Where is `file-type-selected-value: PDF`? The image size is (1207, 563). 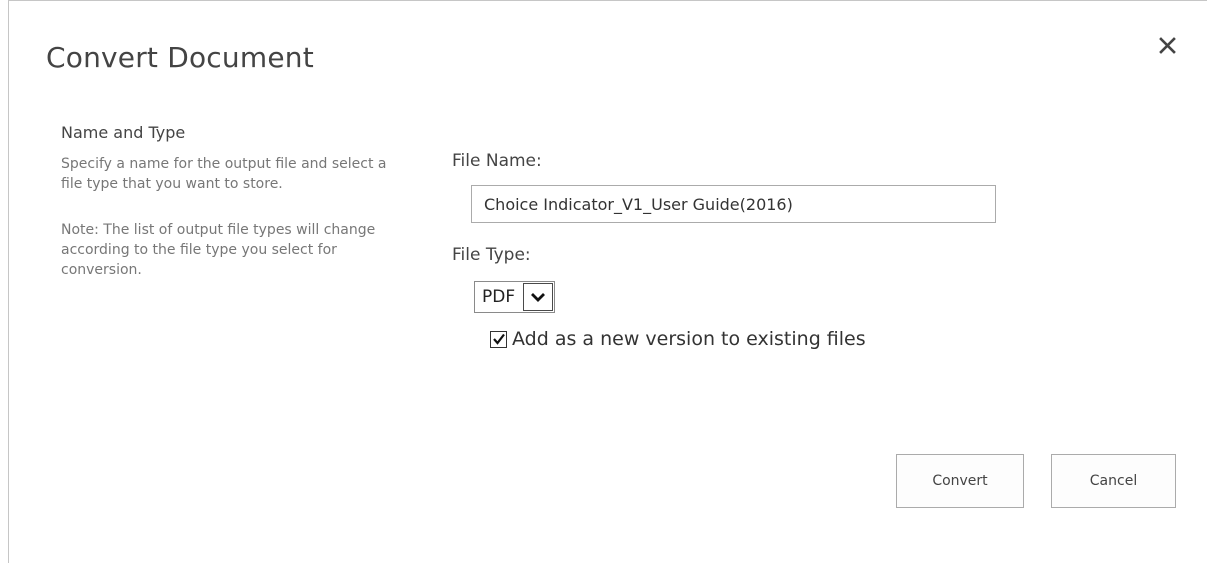 file-type-selected-value: PDF is located at coordinates (499, 297).